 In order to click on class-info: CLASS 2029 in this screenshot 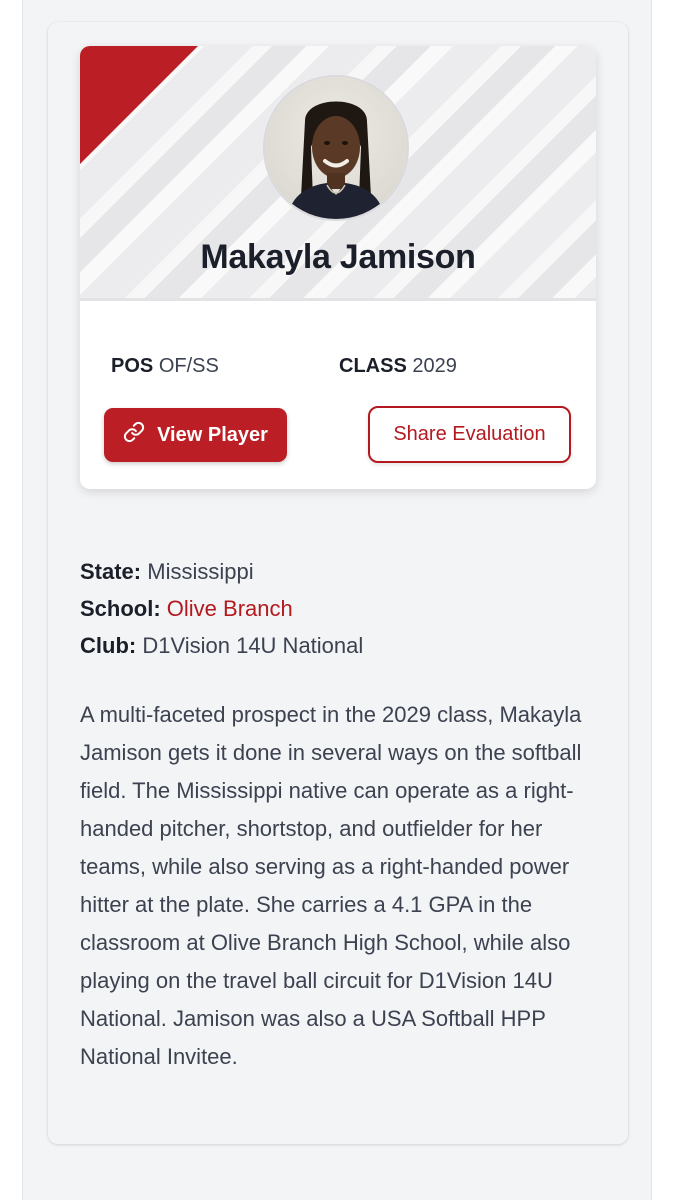, I will do `click(398, 366)`.